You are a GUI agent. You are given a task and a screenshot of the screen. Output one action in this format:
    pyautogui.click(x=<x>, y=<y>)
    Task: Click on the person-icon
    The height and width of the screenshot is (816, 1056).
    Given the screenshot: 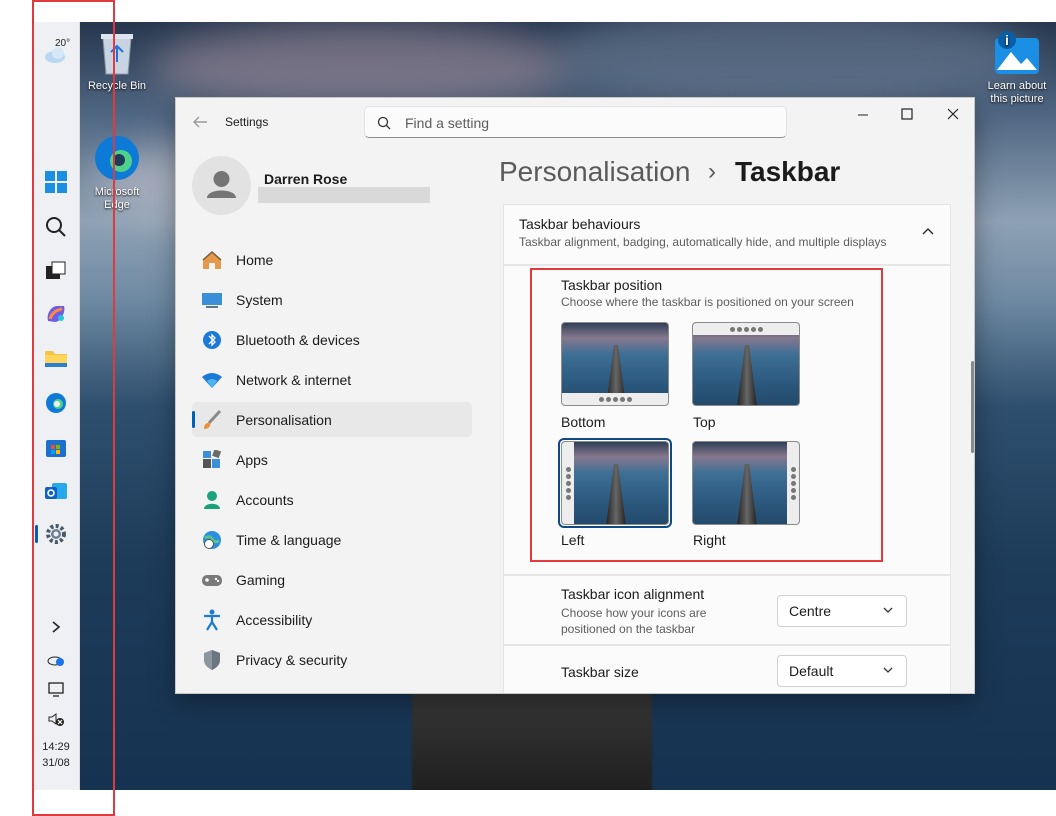 What is the action you would take?
    pyautogui.click(x=221, y=184)
    